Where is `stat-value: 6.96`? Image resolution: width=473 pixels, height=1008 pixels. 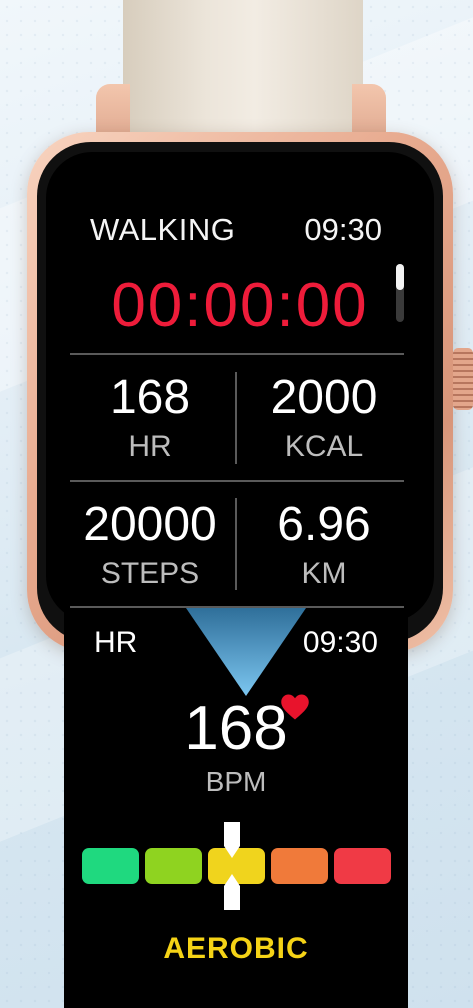
stat-value: 6.96 is located at coordinates (324, 524).